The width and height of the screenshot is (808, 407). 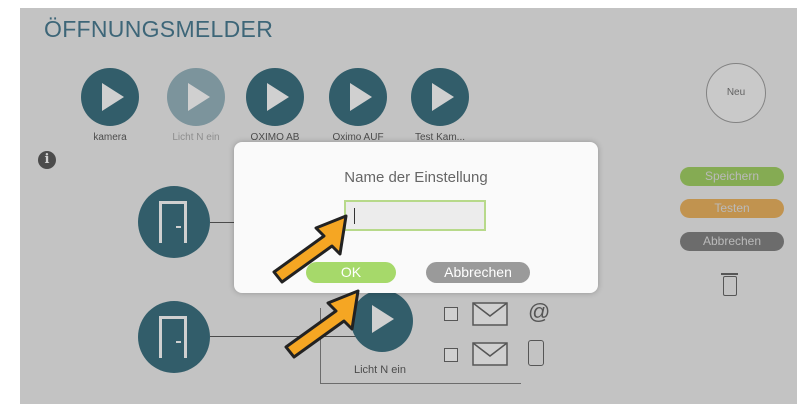 What do you see at coordinates (415, 215) in the screenshot?
I see `setting-name-input` at bounding box center [415, 215].